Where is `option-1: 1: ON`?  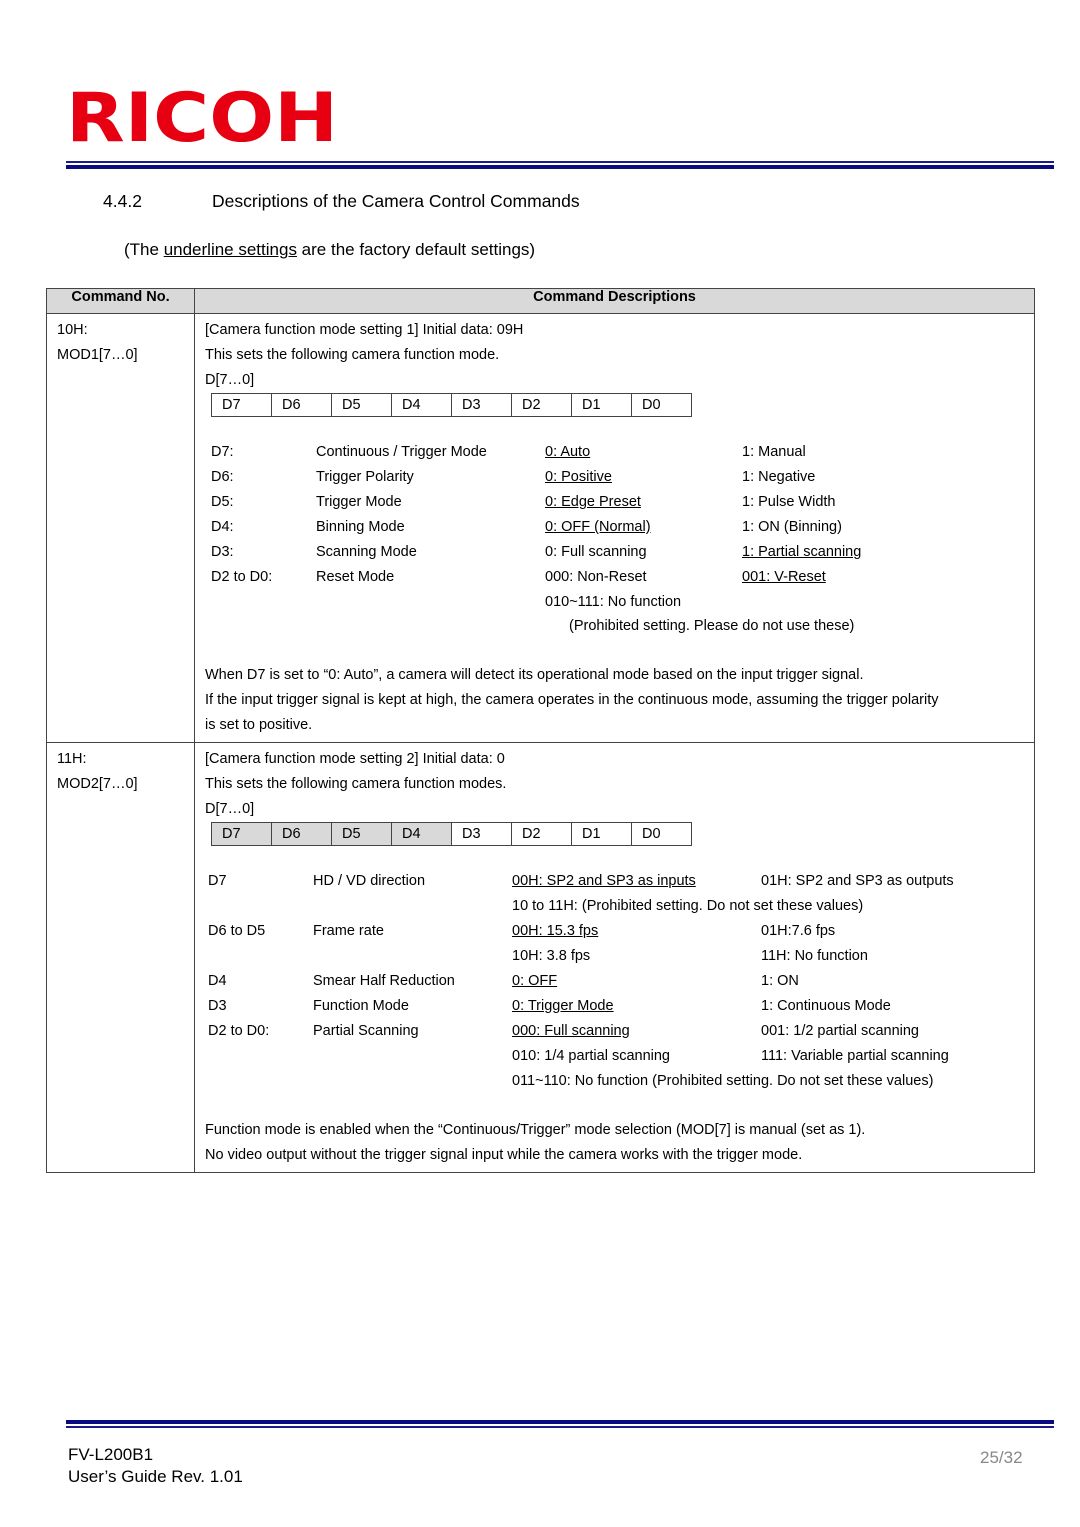 option-1: 1: ON is located at coordinates (780, 981).